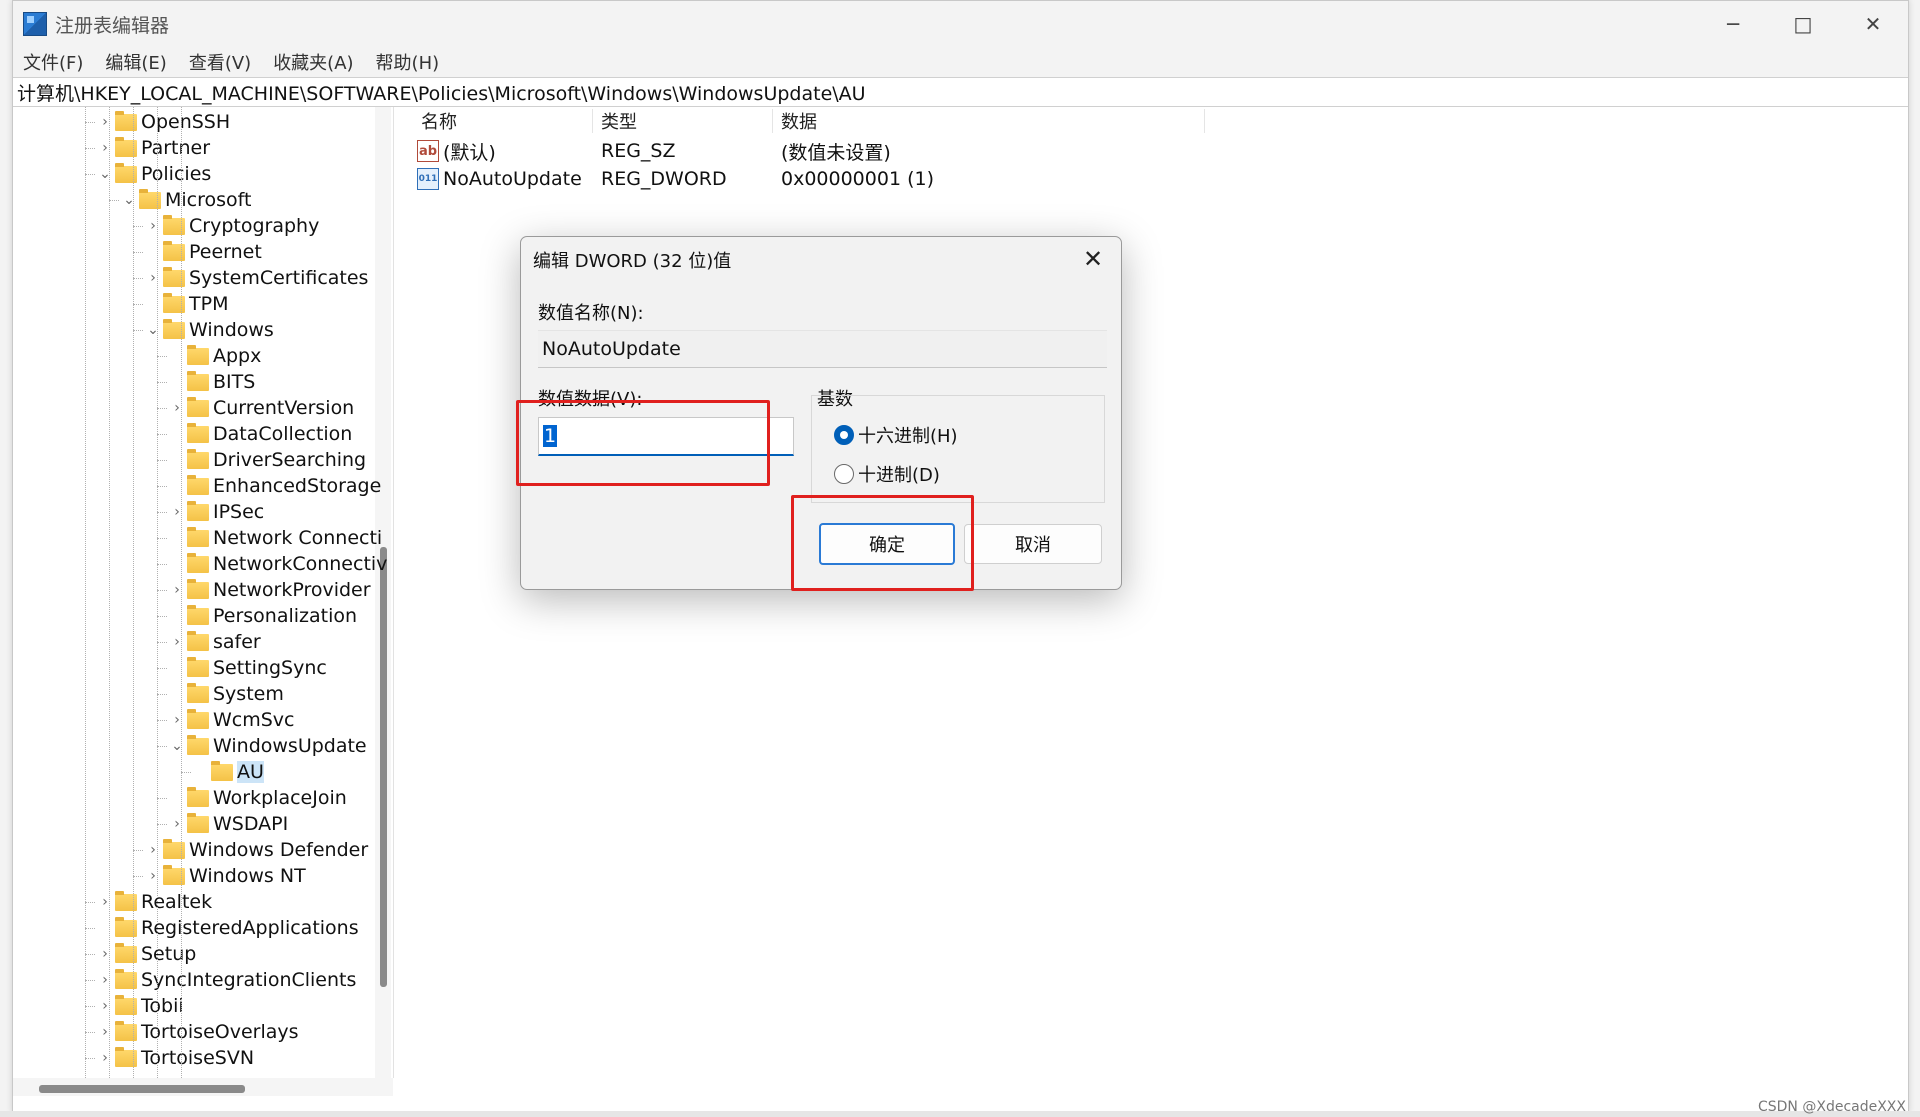  What do you see at coordinates (247, 876) in the screenshot?
I see `tree-node-label: Windows NT` at bounding box center [247, 876].